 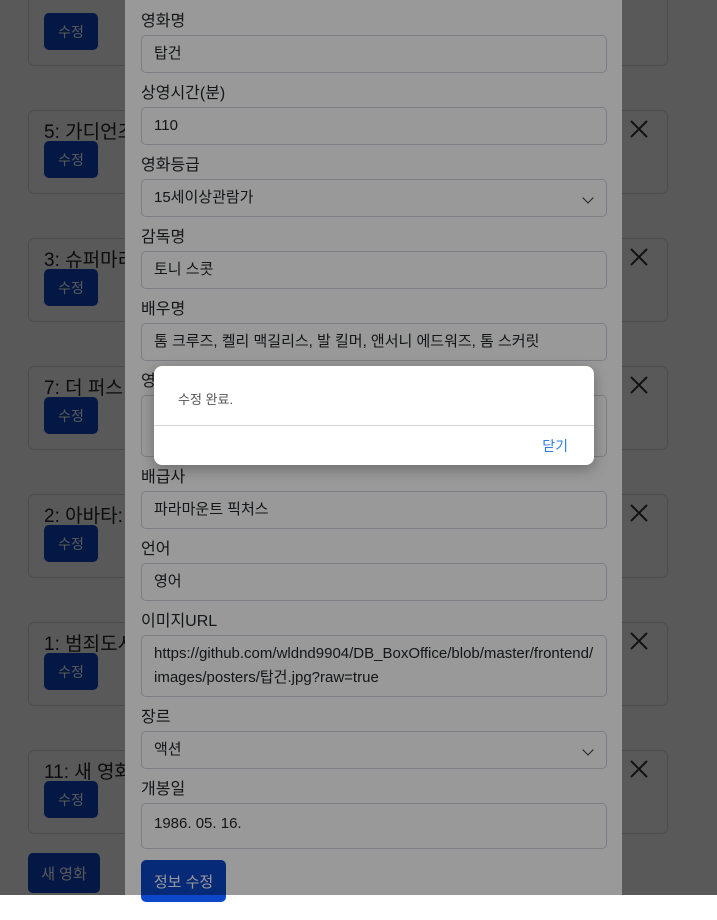 I want to click on alert-close-button: 닫기, so click(x=555, y=446).